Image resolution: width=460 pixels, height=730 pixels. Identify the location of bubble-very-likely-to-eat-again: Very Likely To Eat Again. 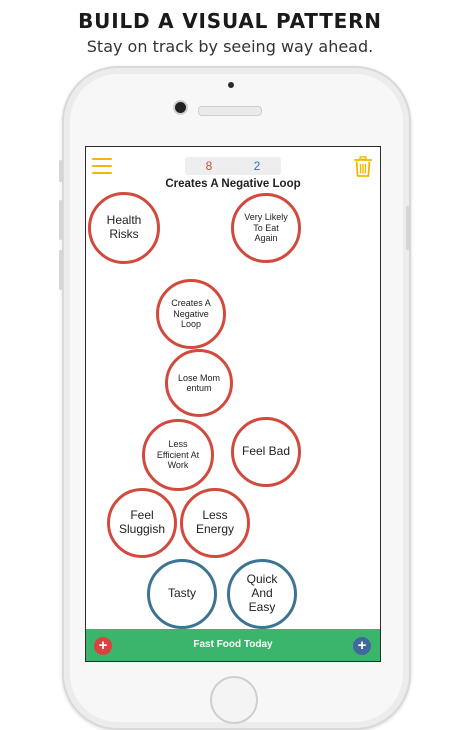
(266, 228).